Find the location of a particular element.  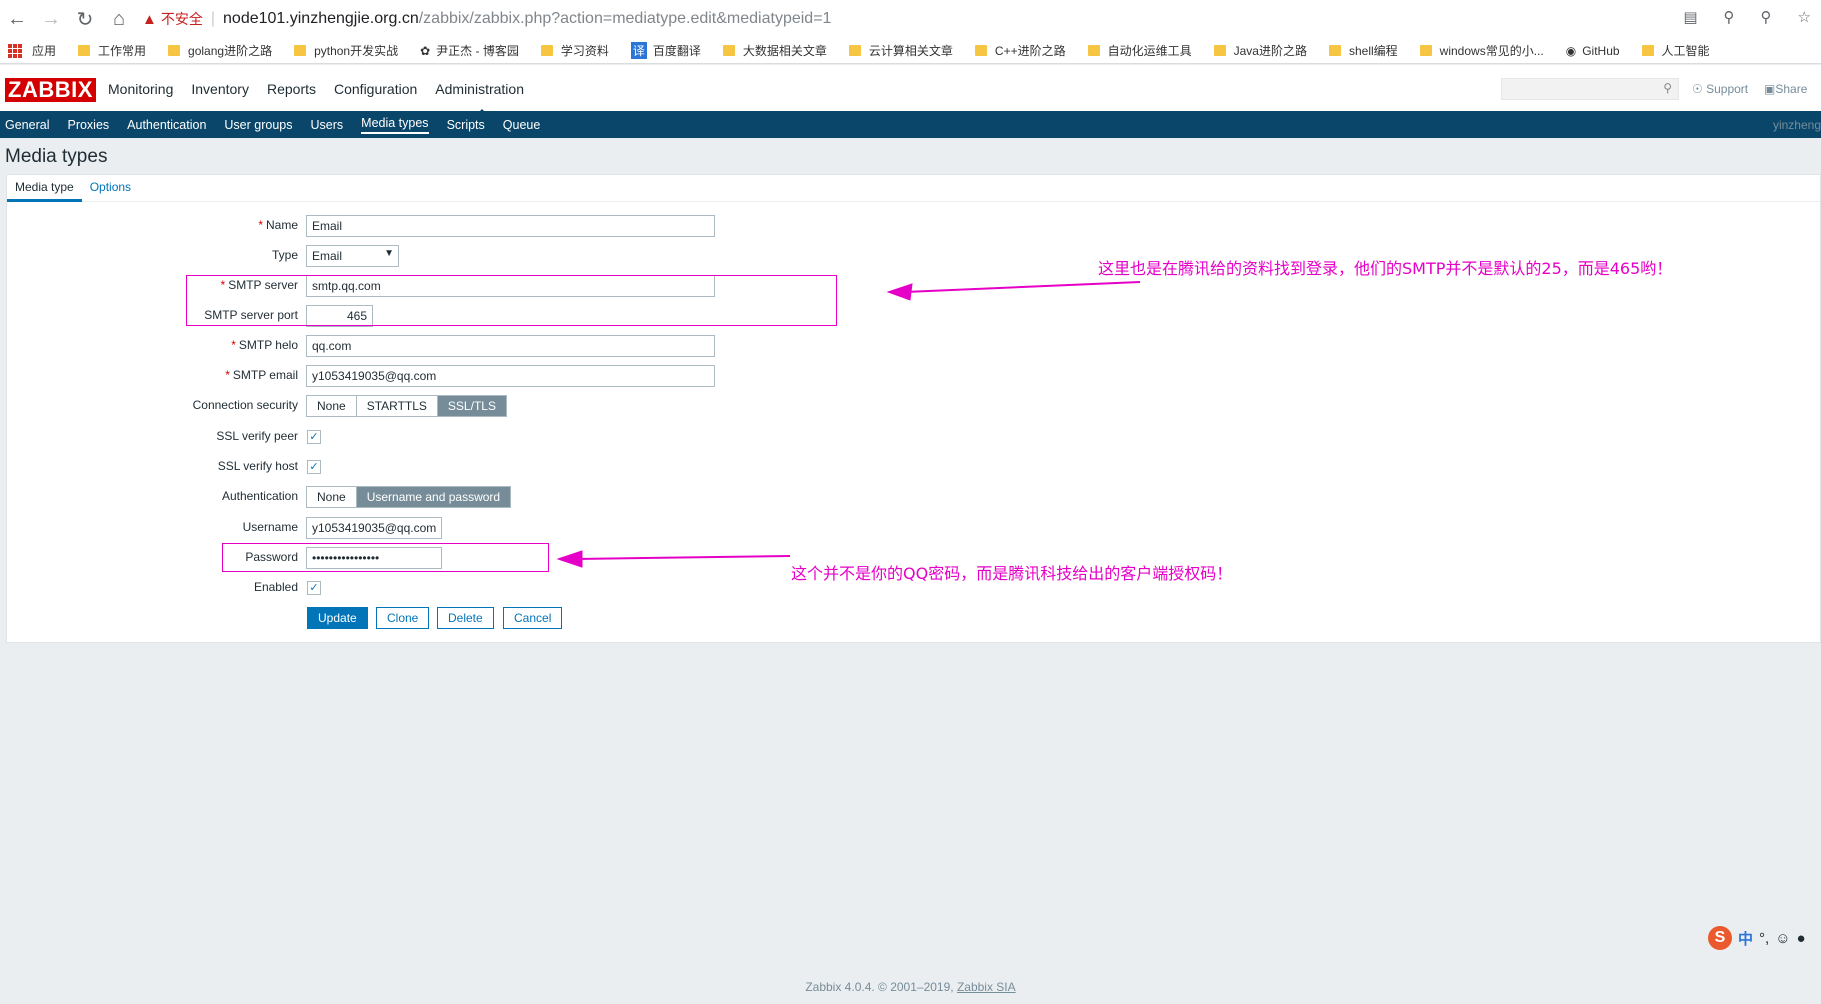

password-annotation: 这个并不是你的QQ密码，而是腾讯科技给出的客户端授权码！ is located at coordinates (1012, 573).